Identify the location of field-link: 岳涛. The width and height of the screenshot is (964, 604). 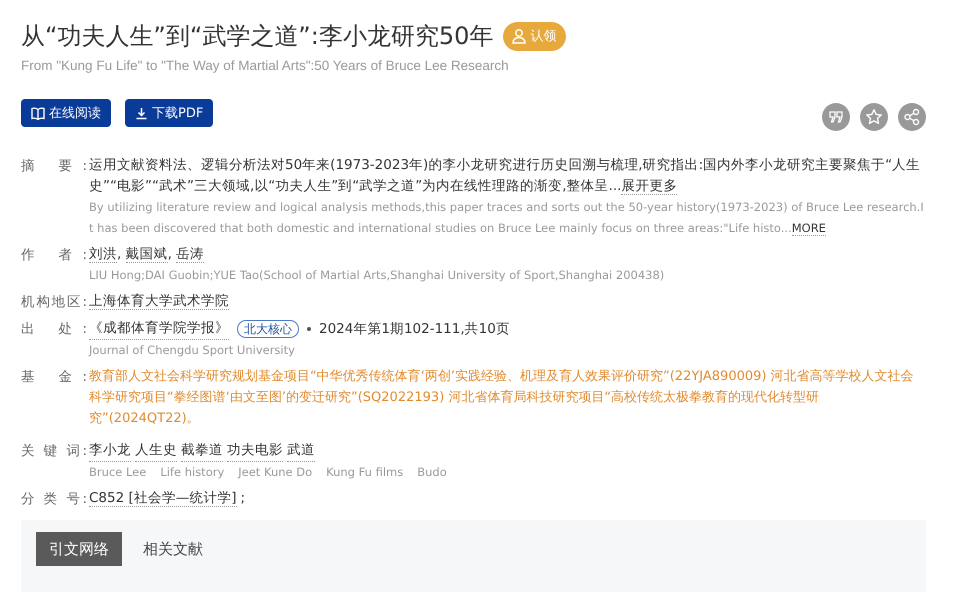
(190, 254).